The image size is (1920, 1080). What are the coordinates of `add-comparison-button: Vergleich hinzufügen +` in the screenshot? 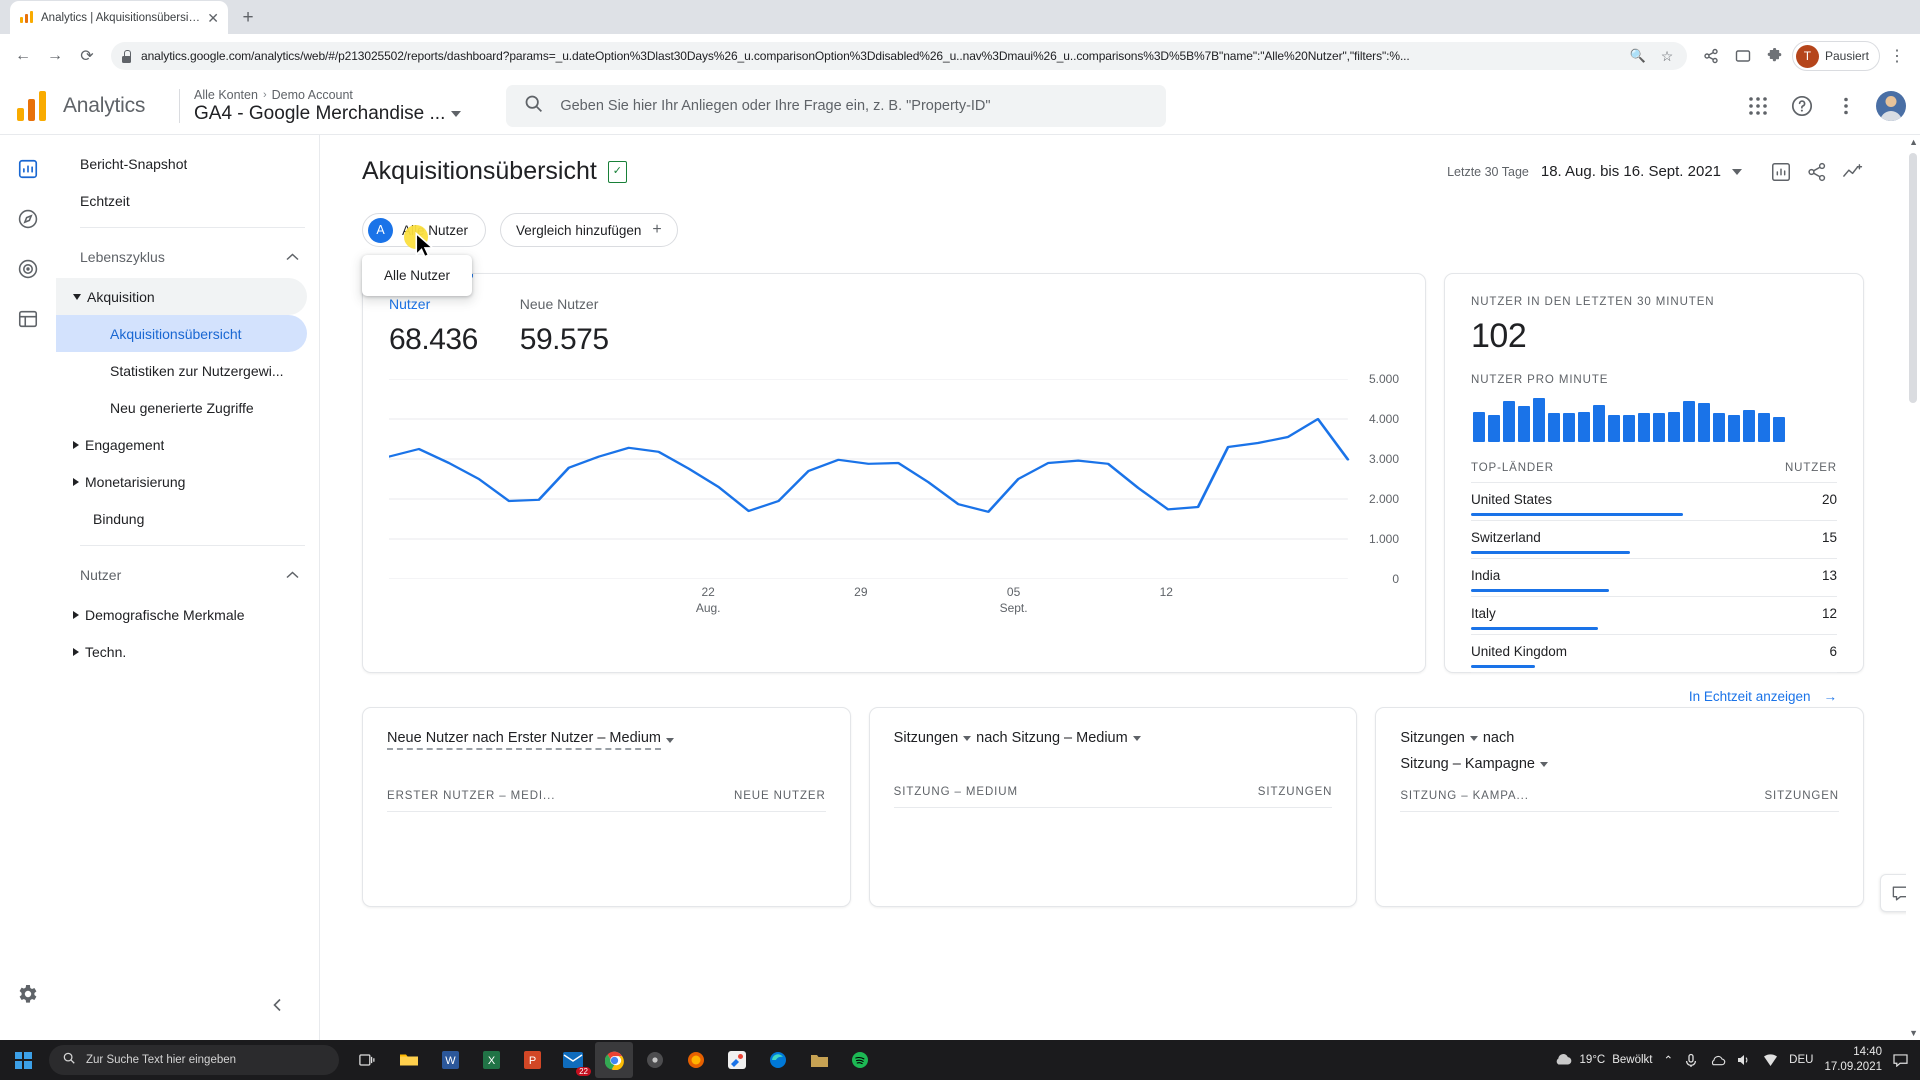 It's located at (589, 230).